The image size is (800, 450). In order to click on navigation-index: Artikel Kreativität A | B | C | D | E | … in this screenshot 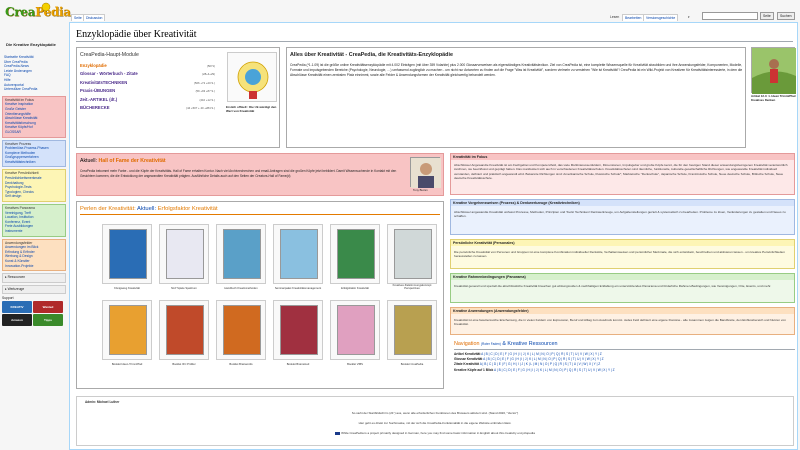, I will do `click(624, 362)`.